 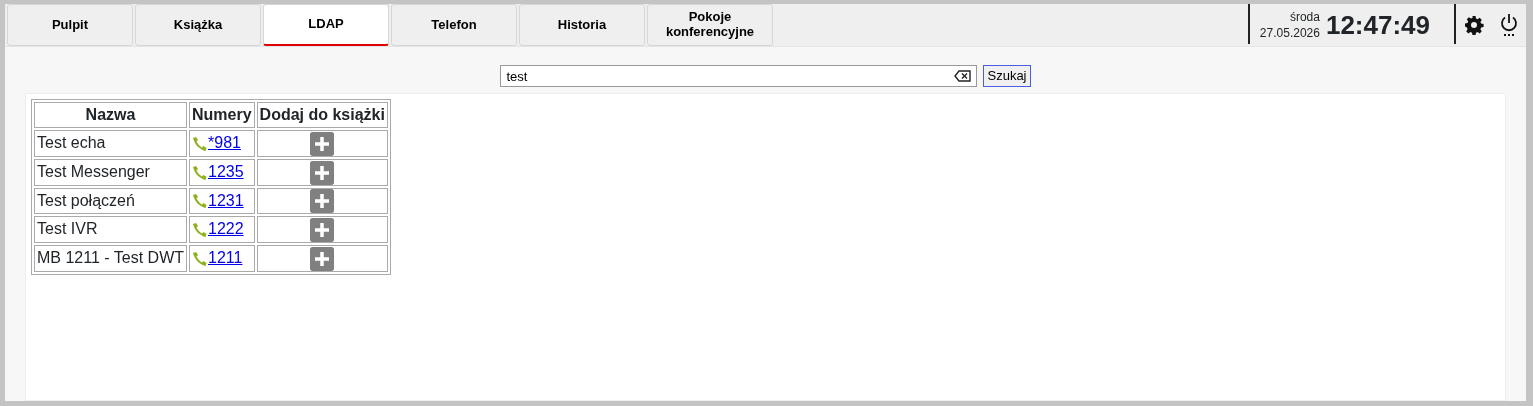 I want to click on power-icon, so click(x=1509, y=25).